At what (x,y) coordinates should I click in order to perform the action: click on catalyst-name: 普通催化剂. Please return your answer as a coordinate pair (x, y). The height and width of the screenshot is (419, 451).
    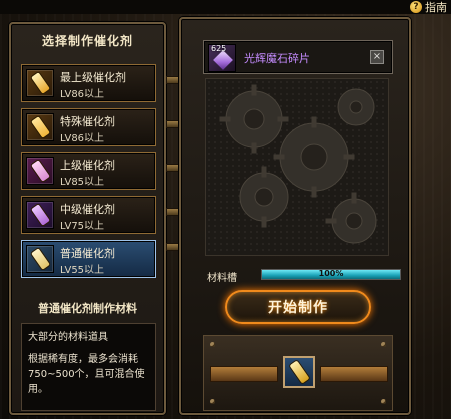
    Looking at the image, I should click on (87, 253).